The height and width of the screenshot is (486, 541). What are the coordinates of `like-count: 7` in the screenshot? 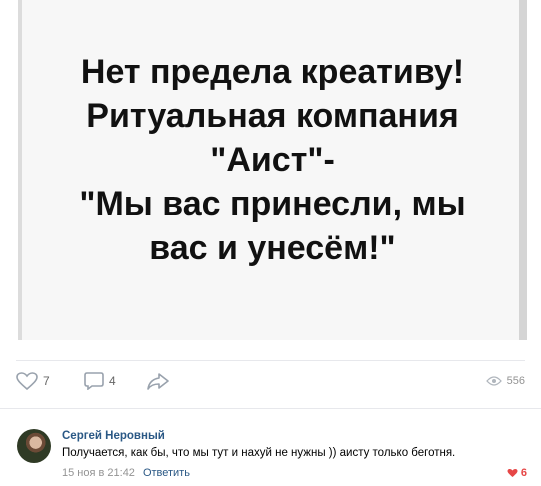 It's located at (46, 381).